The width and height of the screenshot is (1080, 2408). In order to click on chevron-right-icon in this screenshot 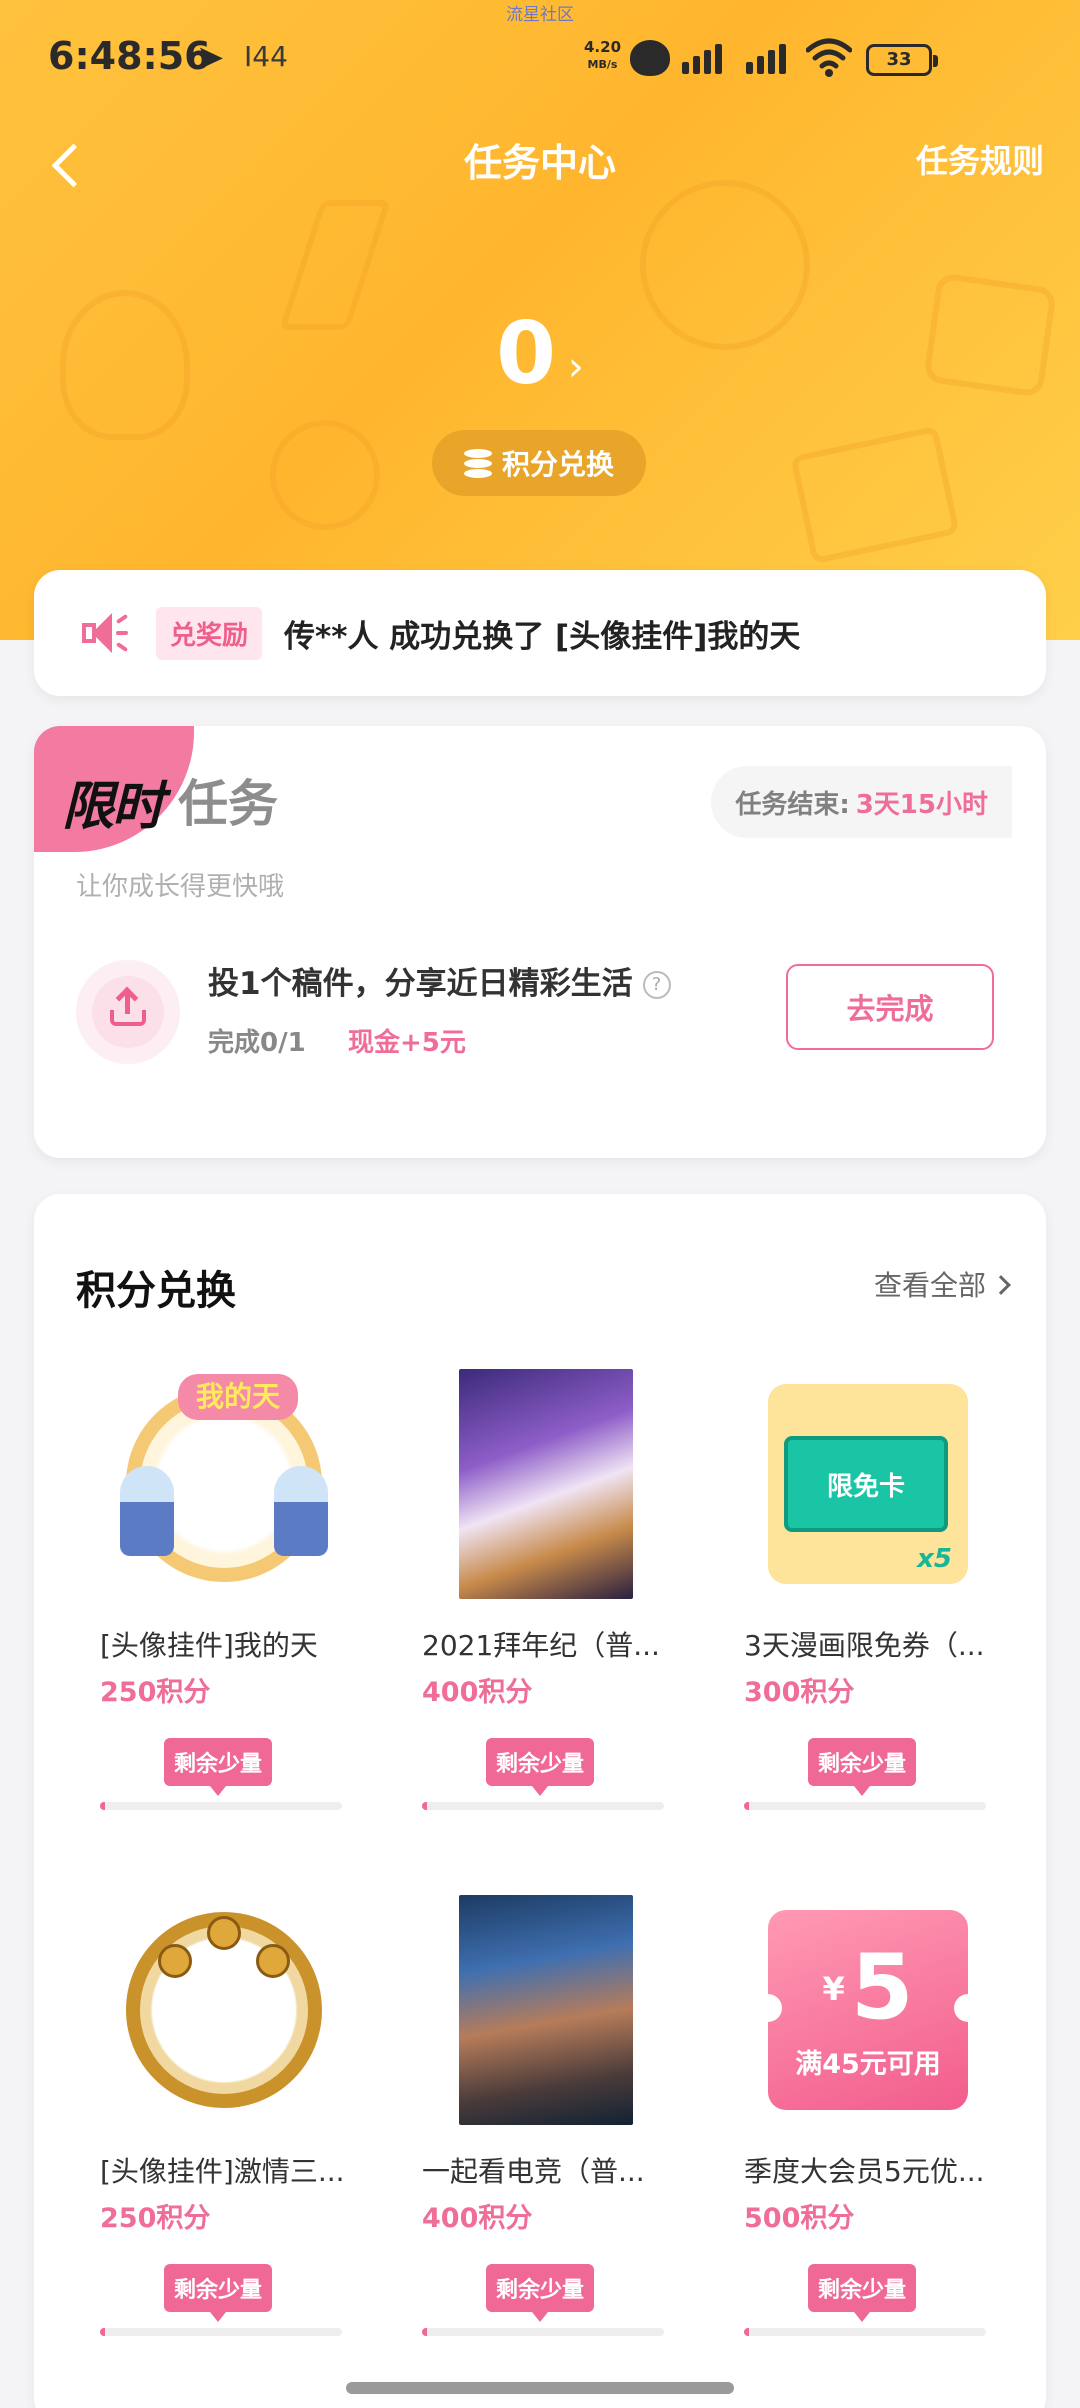, I will do `click(1001, 1285)`.